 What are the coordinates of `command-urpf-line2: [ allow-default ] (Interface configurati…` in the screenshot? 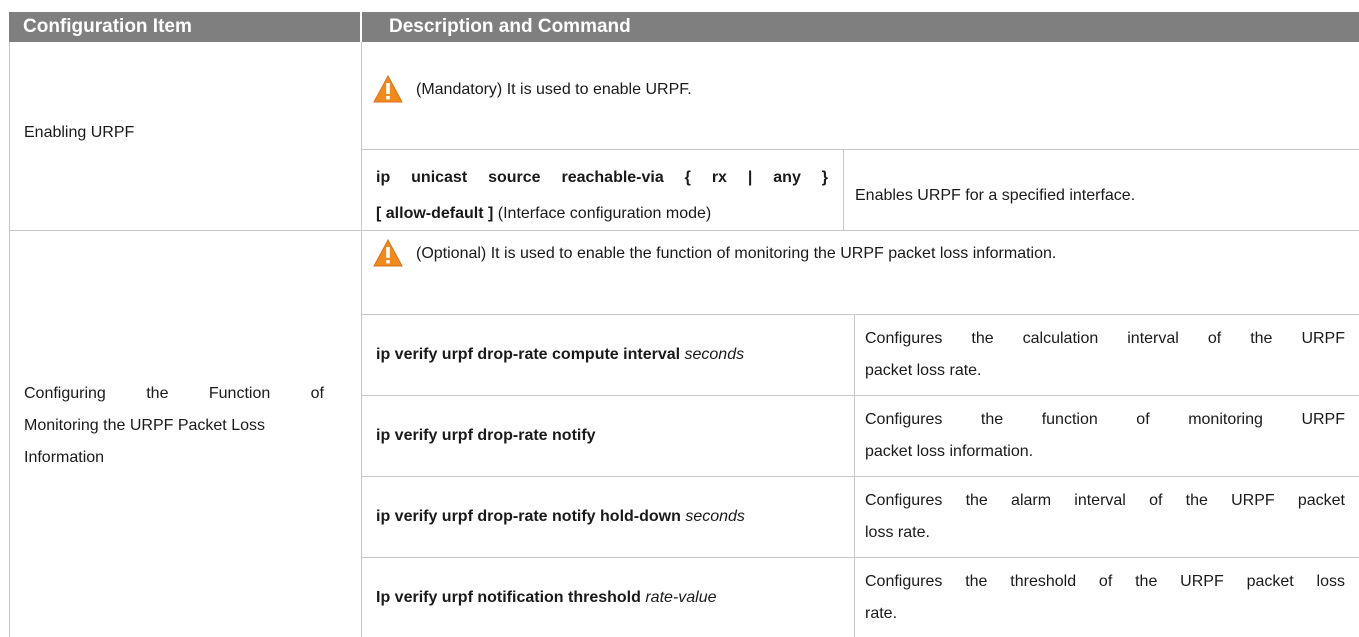 It's located at (544, 213).